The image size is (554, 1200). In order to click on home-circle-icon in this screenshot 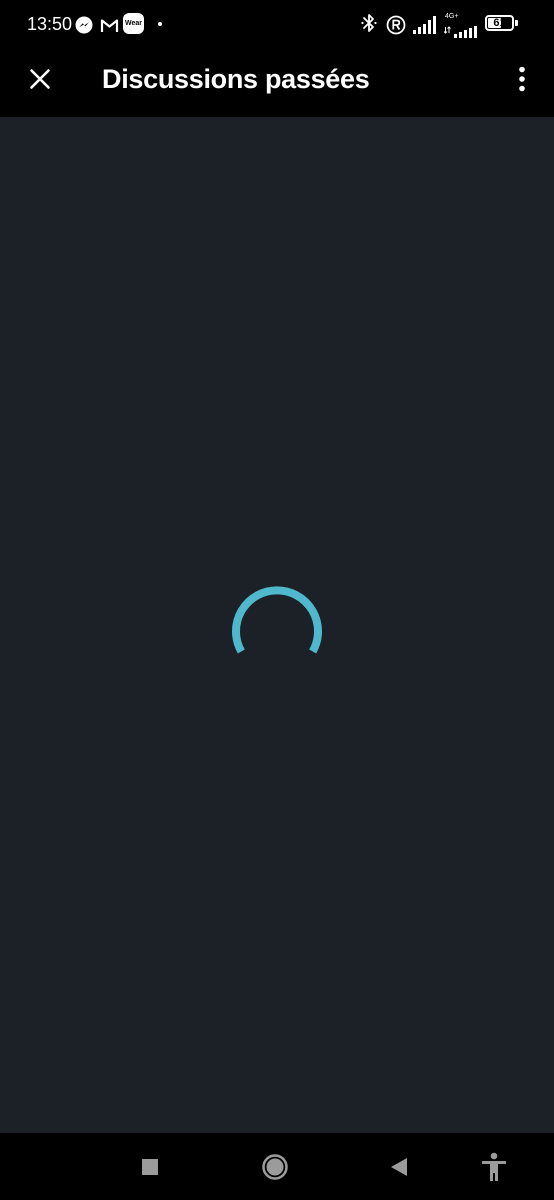, I will do `click(275, 1167)`.